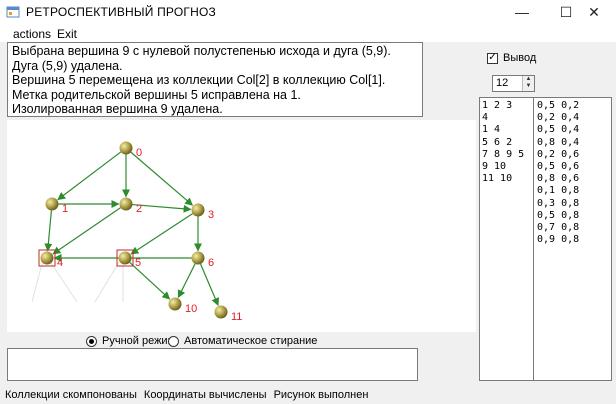 The image size is (616, 404). I want to click on output-checkbox: ✓ Вывод, so click(511, 58).